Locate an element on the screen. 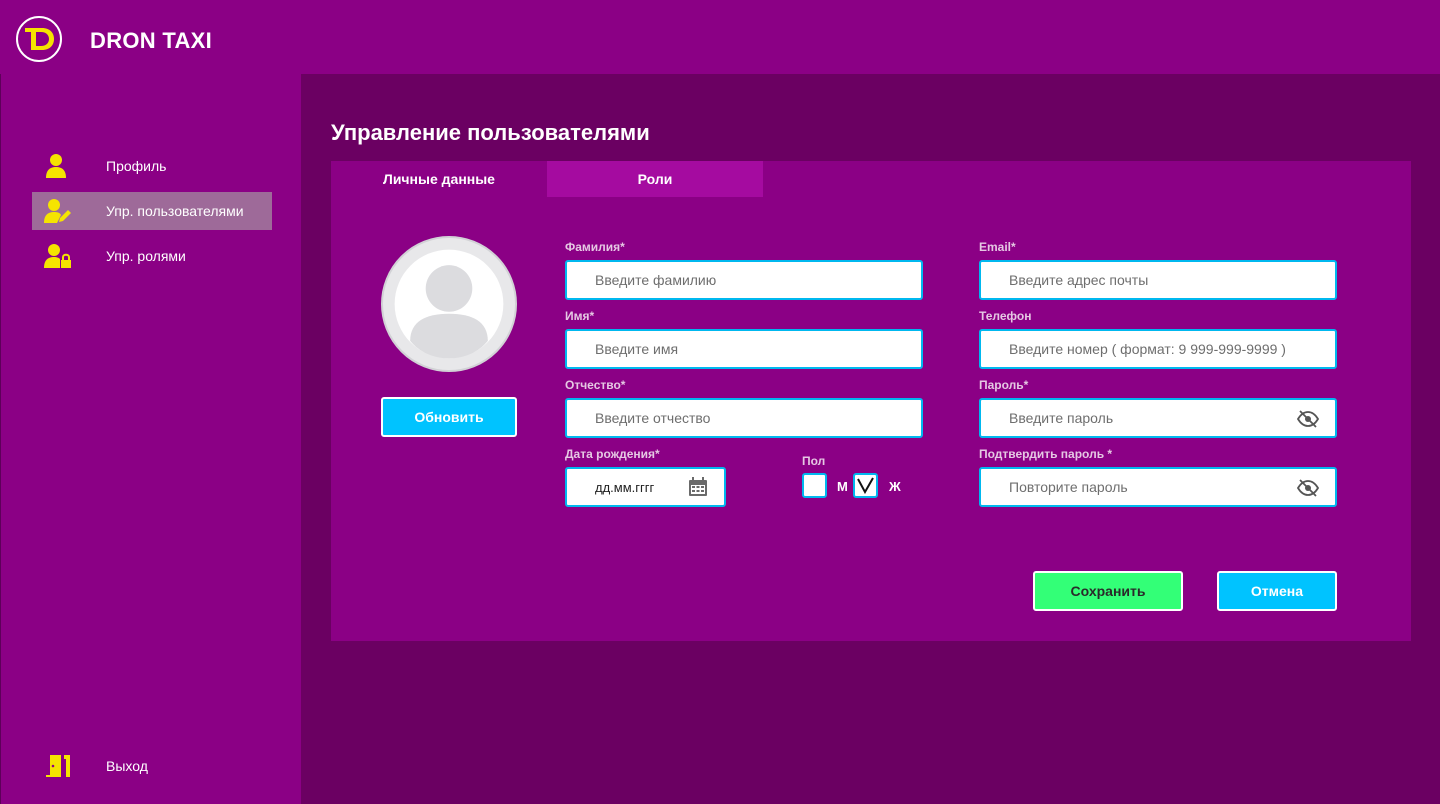  cancel-button: Отмена is located at coordinates (1277, 591).